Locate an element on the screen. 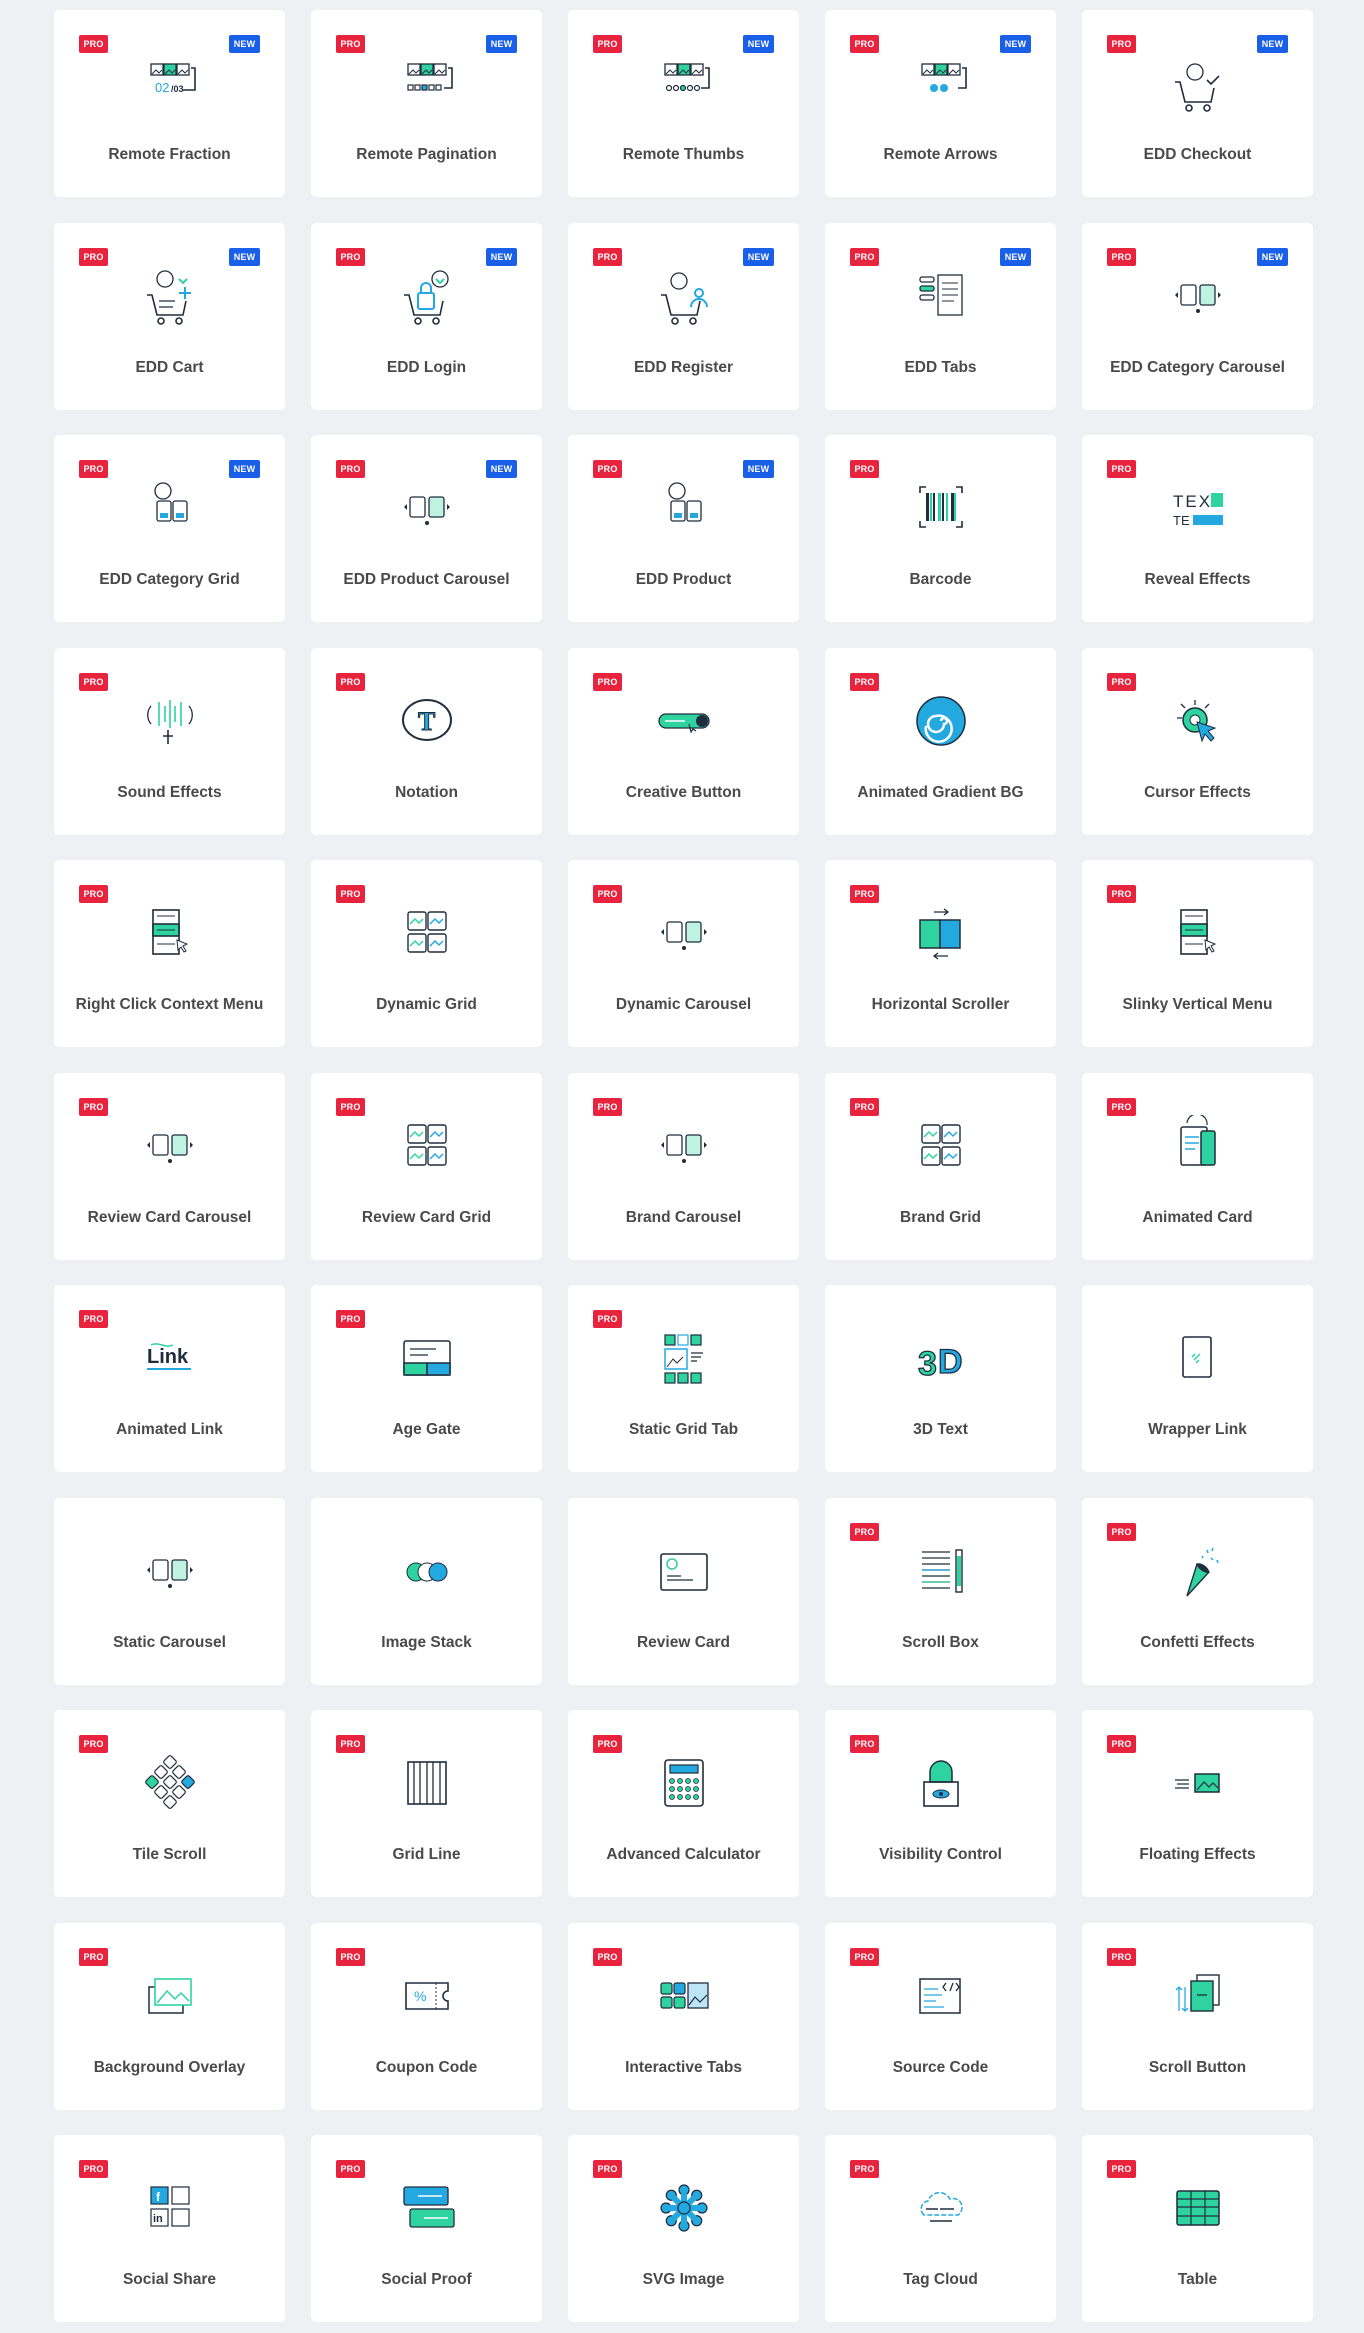  svg-text: TEX is located at coordinates (1192, 501).